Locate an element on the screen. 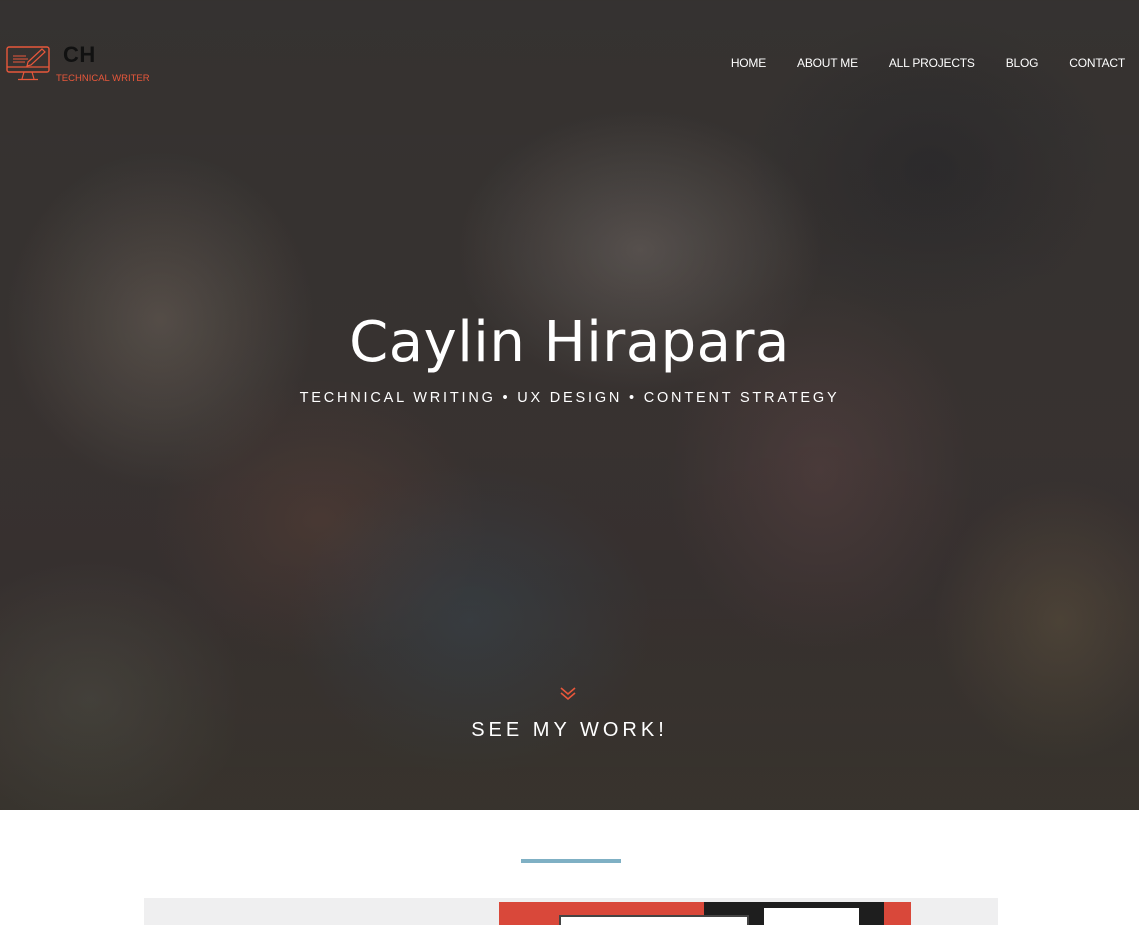 The width and height of the screenshot is (1139, 925). nav-contact: CONTACT is located at coordinates (1097, 63).